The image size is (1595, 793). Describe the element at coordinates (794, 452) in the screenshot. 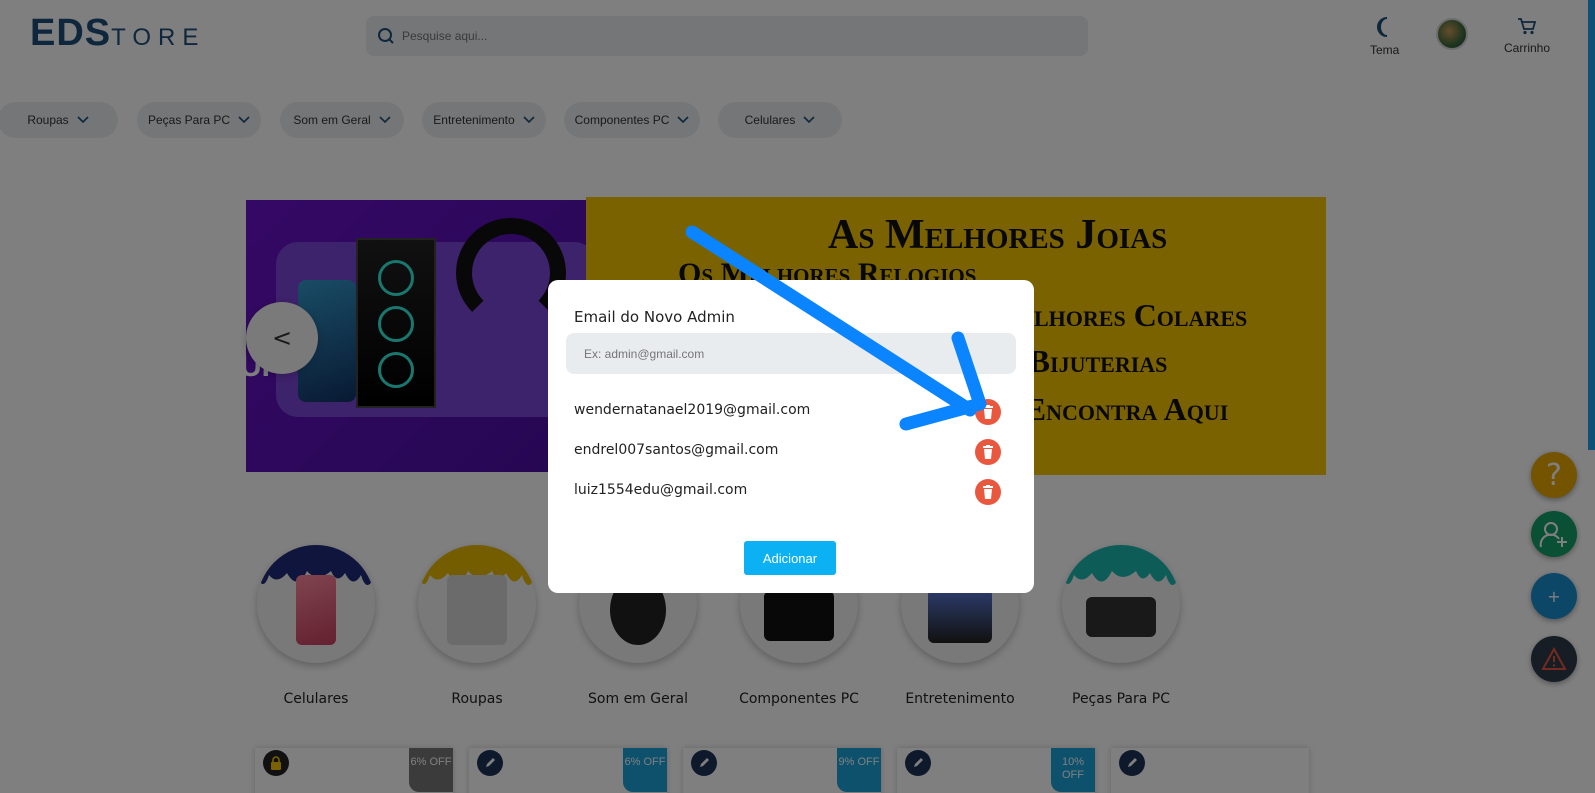

I see `admin-list-item: endrel007santos@gmail.com` at that location.